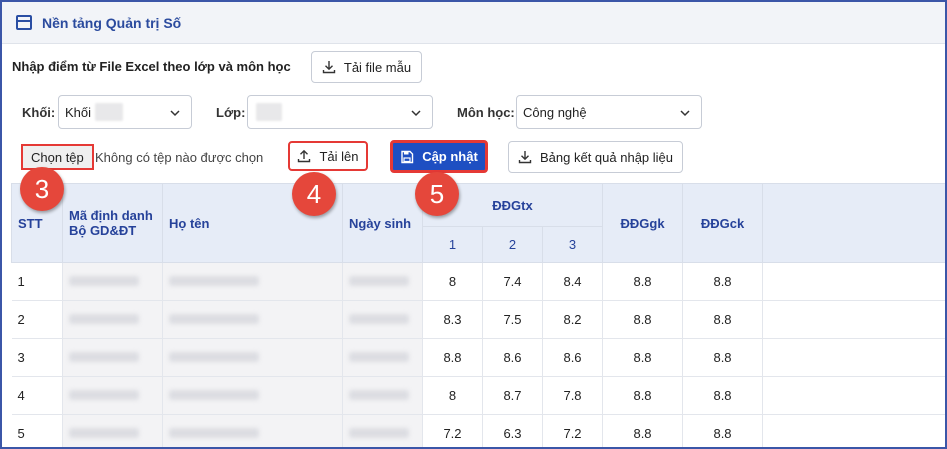 This screenshot has width=947, height=449. I want to click on cell-ddgtx-3: 7.8, so click(573, 395).